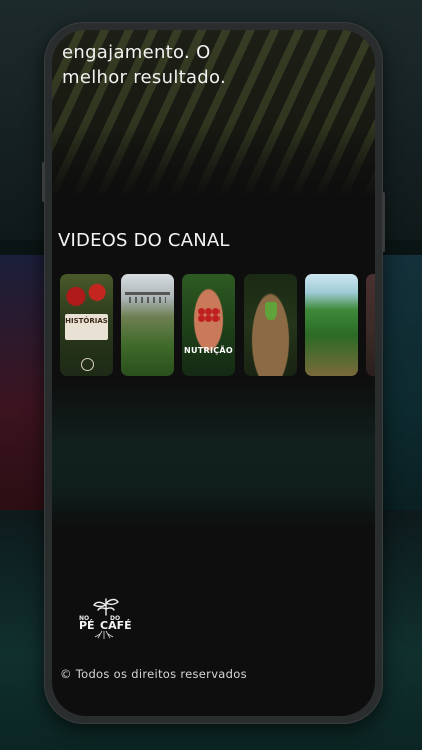 The image size is (422, 750). Describe the element at coordinates (87, 625) in the screenshot. I see `svg-text: PÉ` at that location.